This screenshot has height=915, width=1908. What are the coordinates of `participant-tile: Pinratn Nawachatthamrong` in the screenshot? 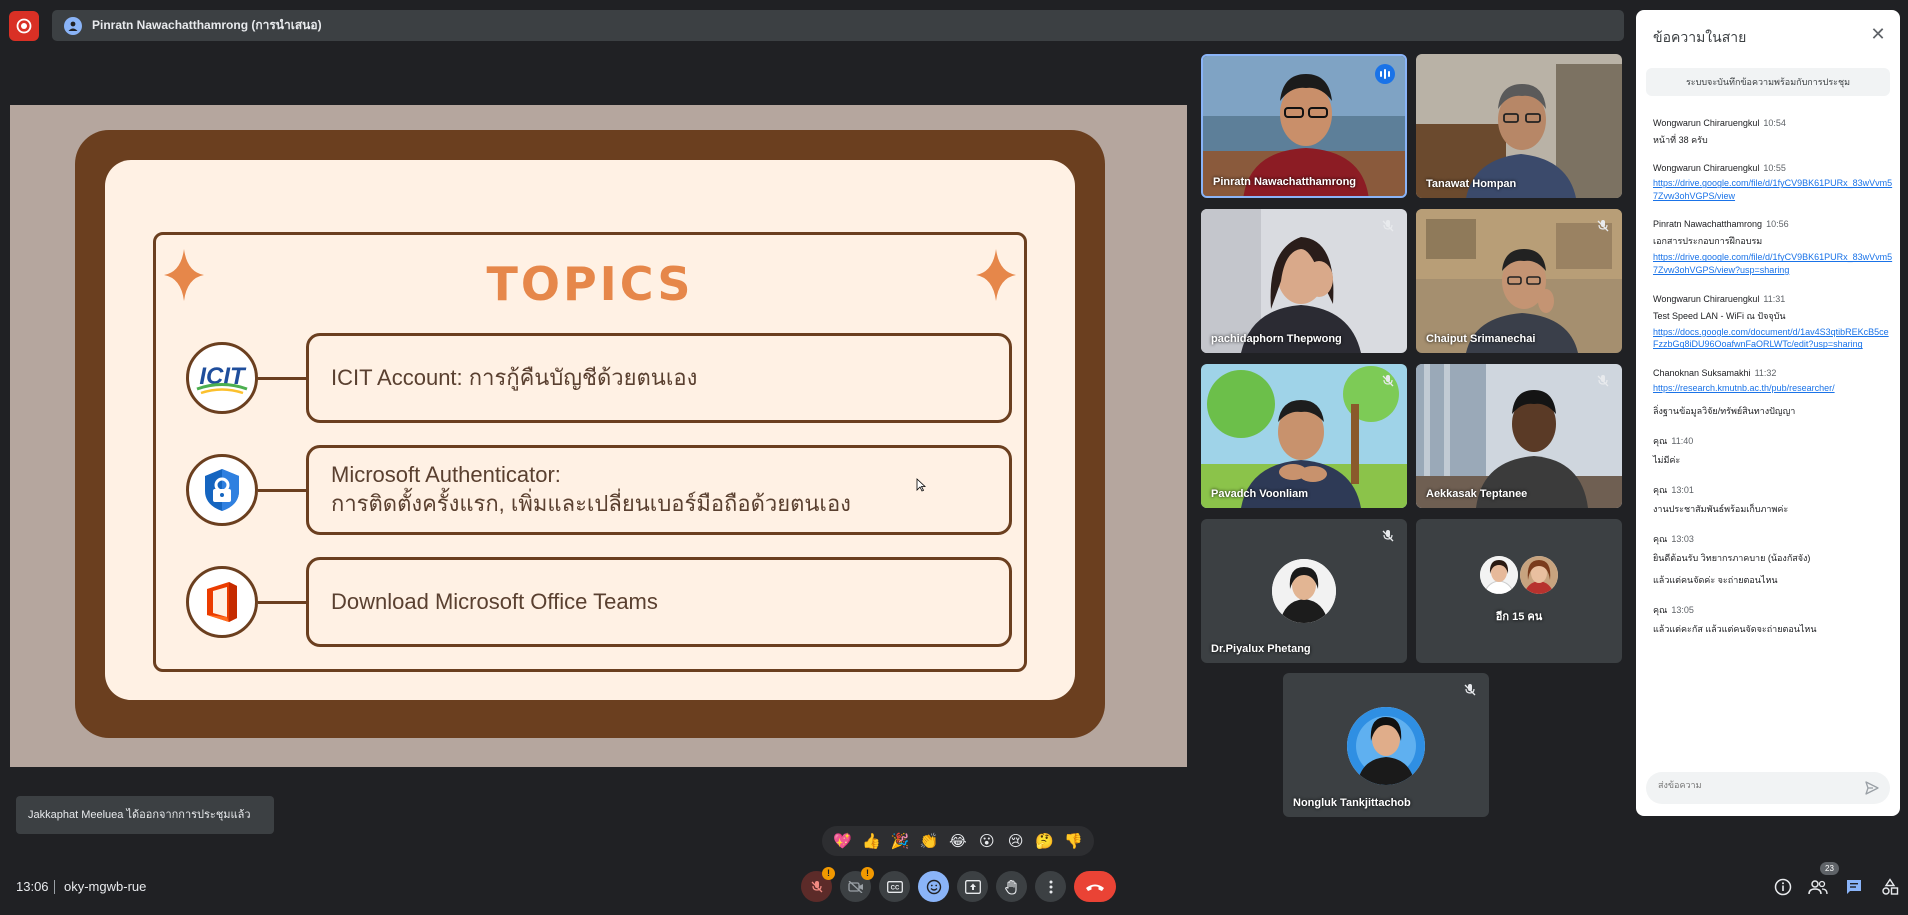 It's located at (1304, 126).